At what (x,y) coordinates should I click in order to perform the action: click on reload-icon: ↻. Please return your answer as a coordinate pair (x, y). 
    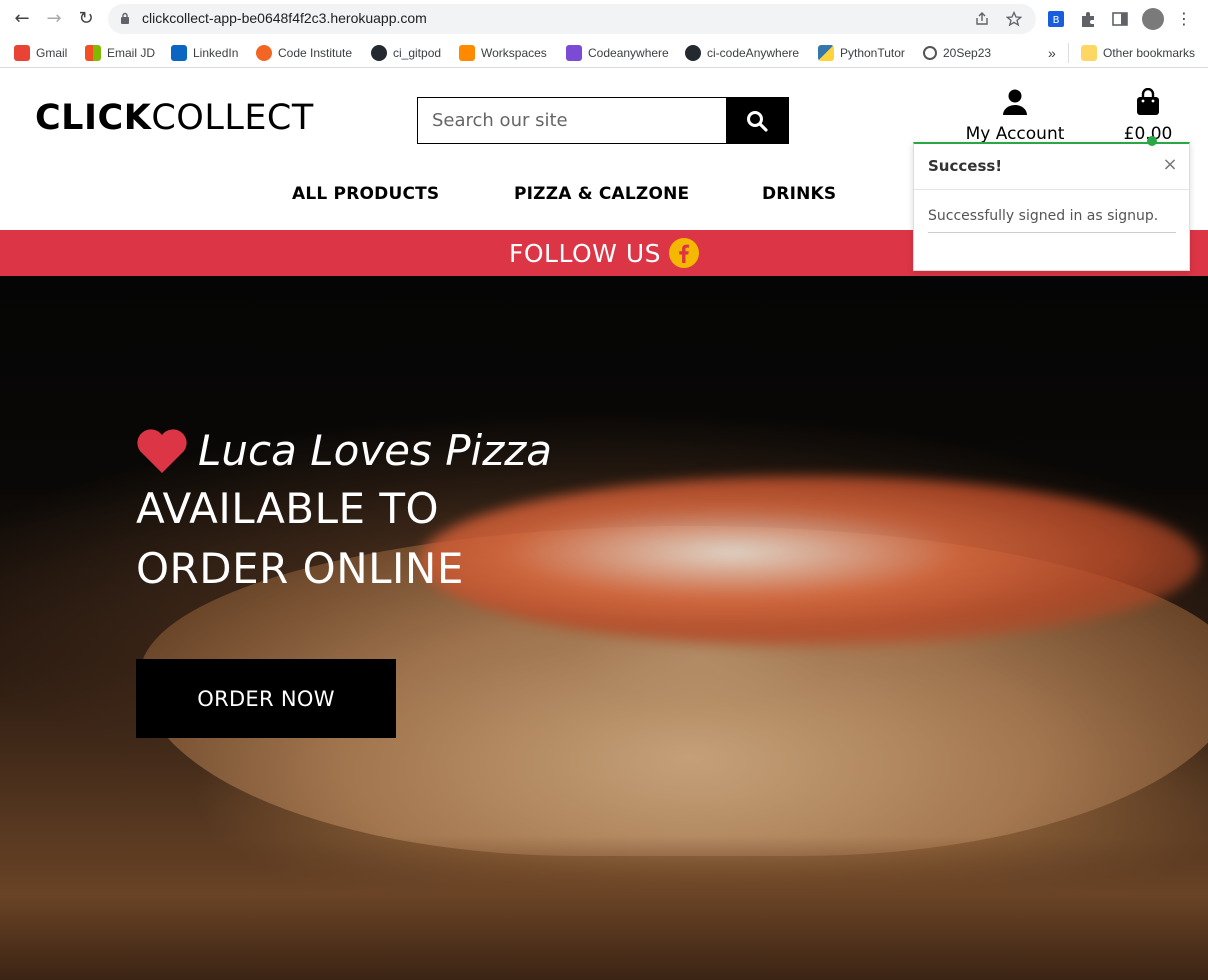
    Looking at the image, I should click on (86, 19).